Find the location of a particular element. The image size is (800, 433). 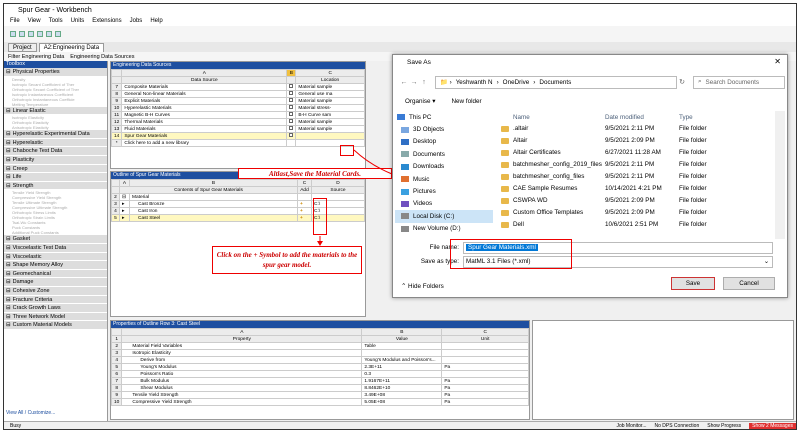

hide-folders-toggle: ⌃ Hide Folders is located at coordinates (422, 286).